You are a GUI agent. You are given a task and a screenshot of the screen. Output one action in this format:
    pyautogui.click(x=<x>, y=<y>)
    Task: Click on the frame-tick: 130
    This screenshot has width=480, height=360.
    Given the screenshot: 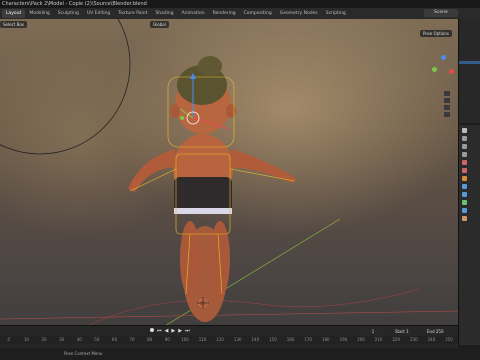 What is the action you would take?
    pyautogui.click(x=237, y=339)
    